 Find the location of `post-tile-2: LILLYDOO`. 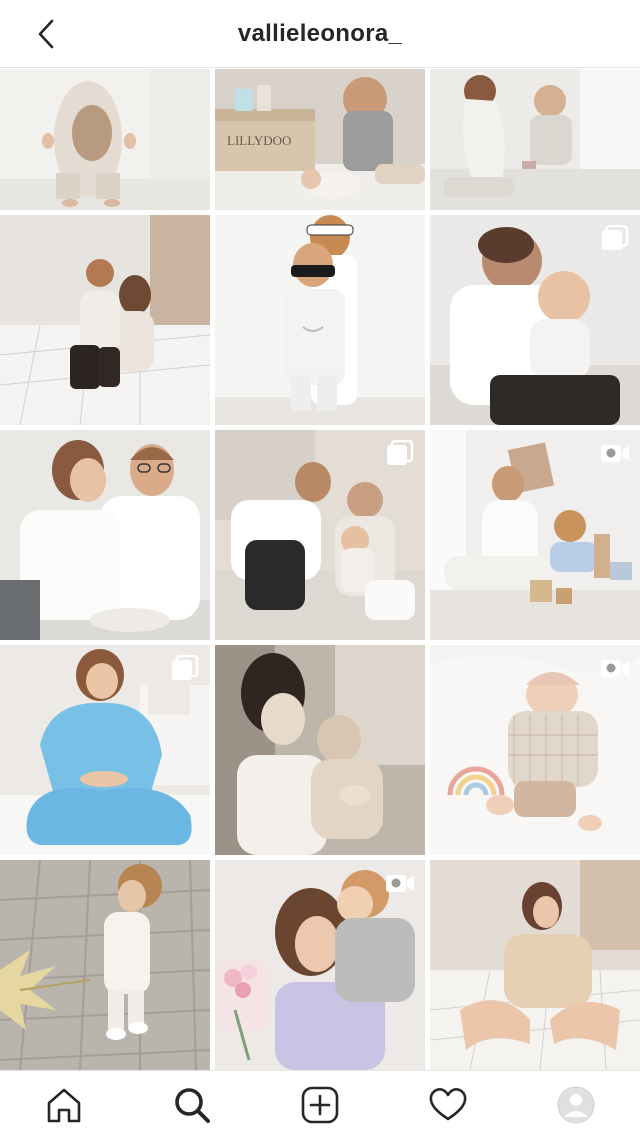

post-tile-2: LILLYDOO is located at coordinates (320, 139).